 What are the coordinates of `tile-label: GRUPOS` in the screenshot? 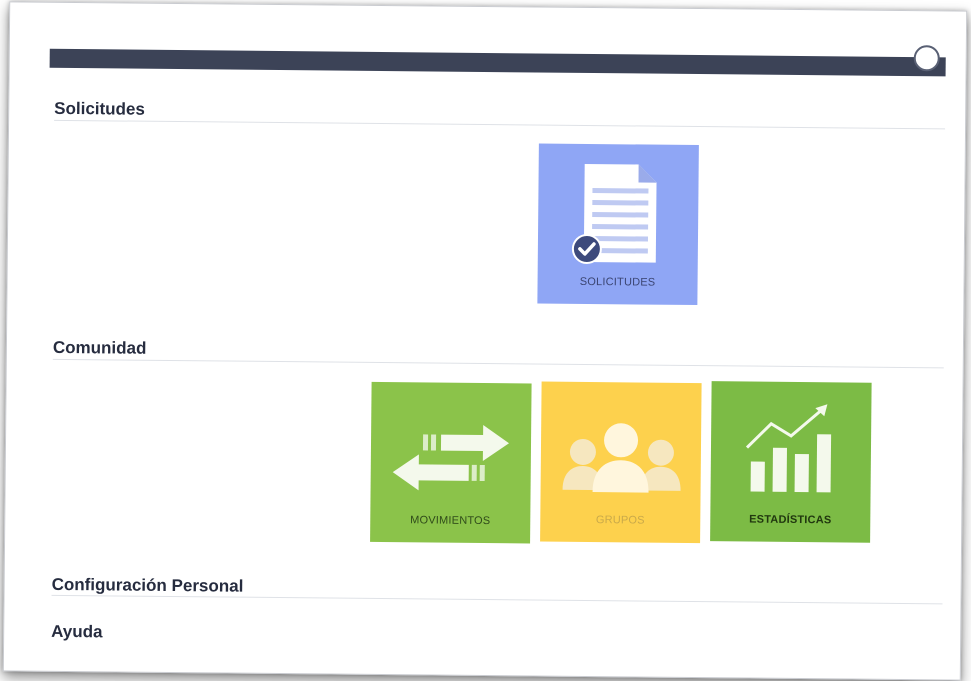 It's located at (620, 520).